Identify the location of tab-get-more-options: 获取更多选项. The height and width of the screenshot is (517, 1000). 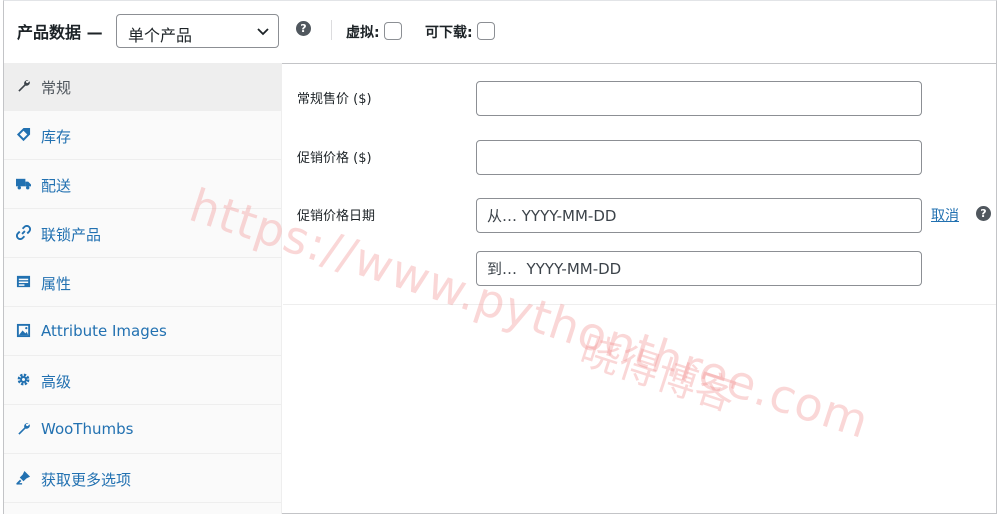
(143, 479).